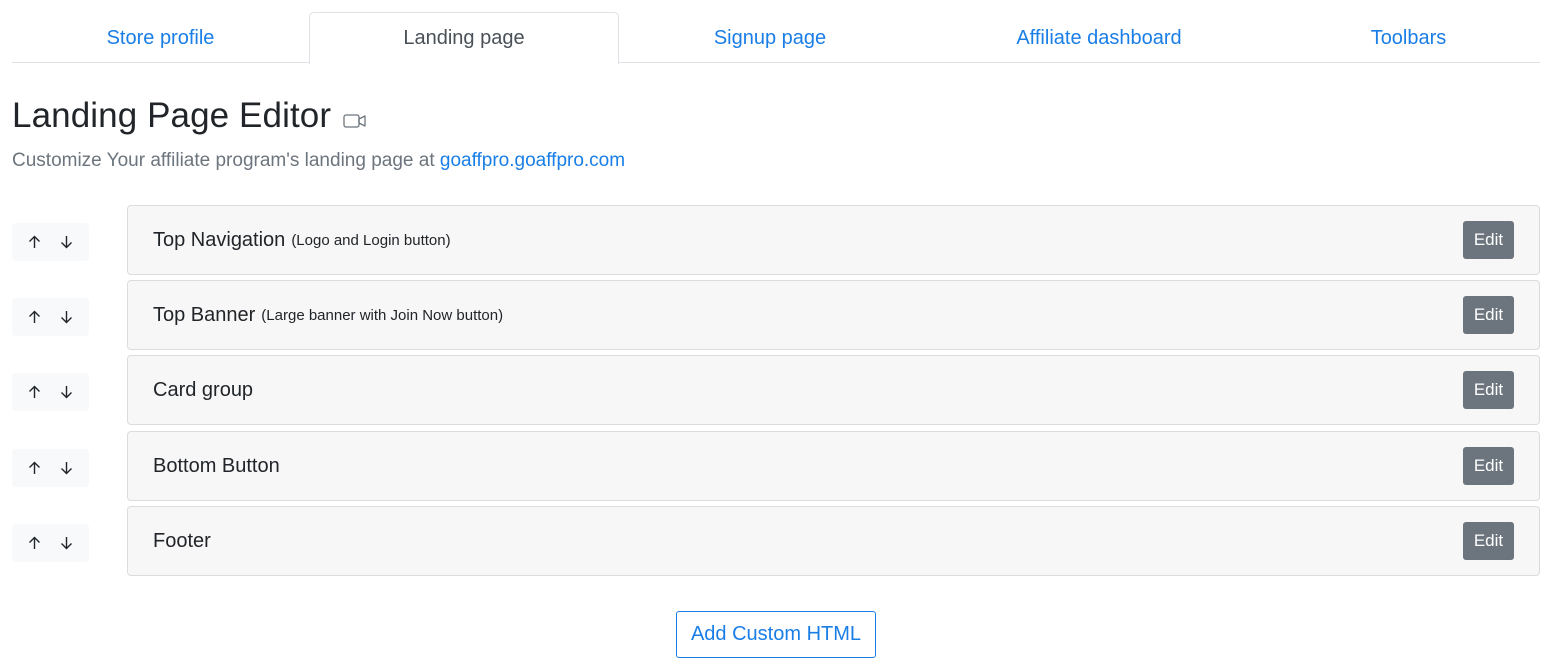 This screenshot has height=665, width=1550. I want to click on section-row: Card group Edit, so click(776, 390).